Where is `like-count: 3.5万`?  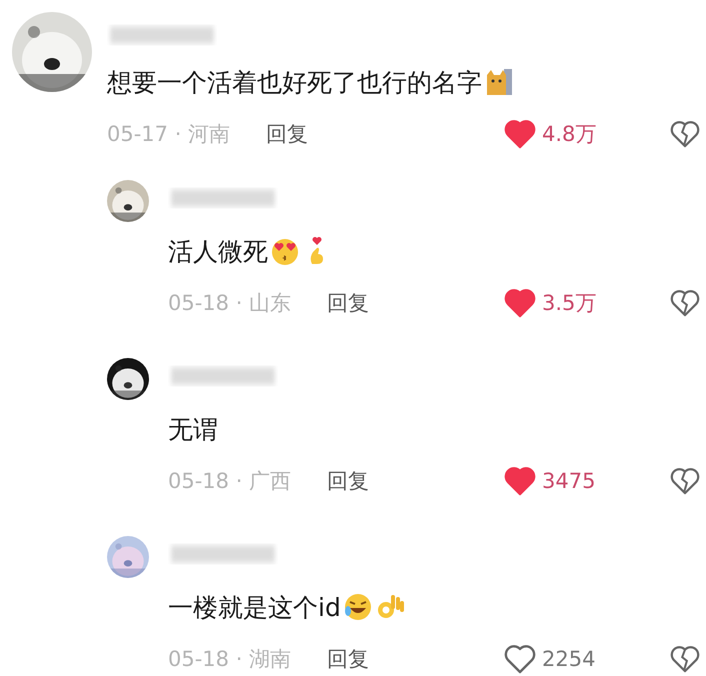 like-count: 3.5万 is located at coordinates (569, 303).